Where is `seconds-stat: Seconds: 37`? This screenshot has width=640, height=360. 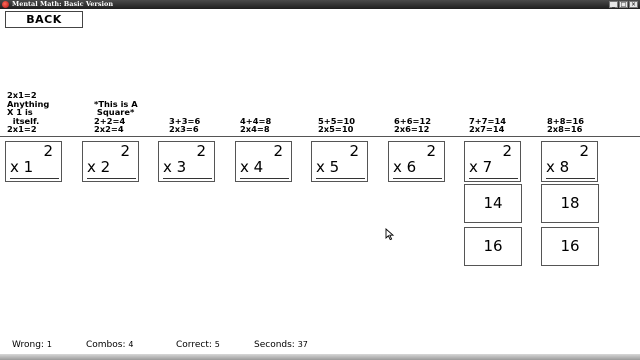
seconds-stat: Seconds: 37 is located at coordinates (281, 345).